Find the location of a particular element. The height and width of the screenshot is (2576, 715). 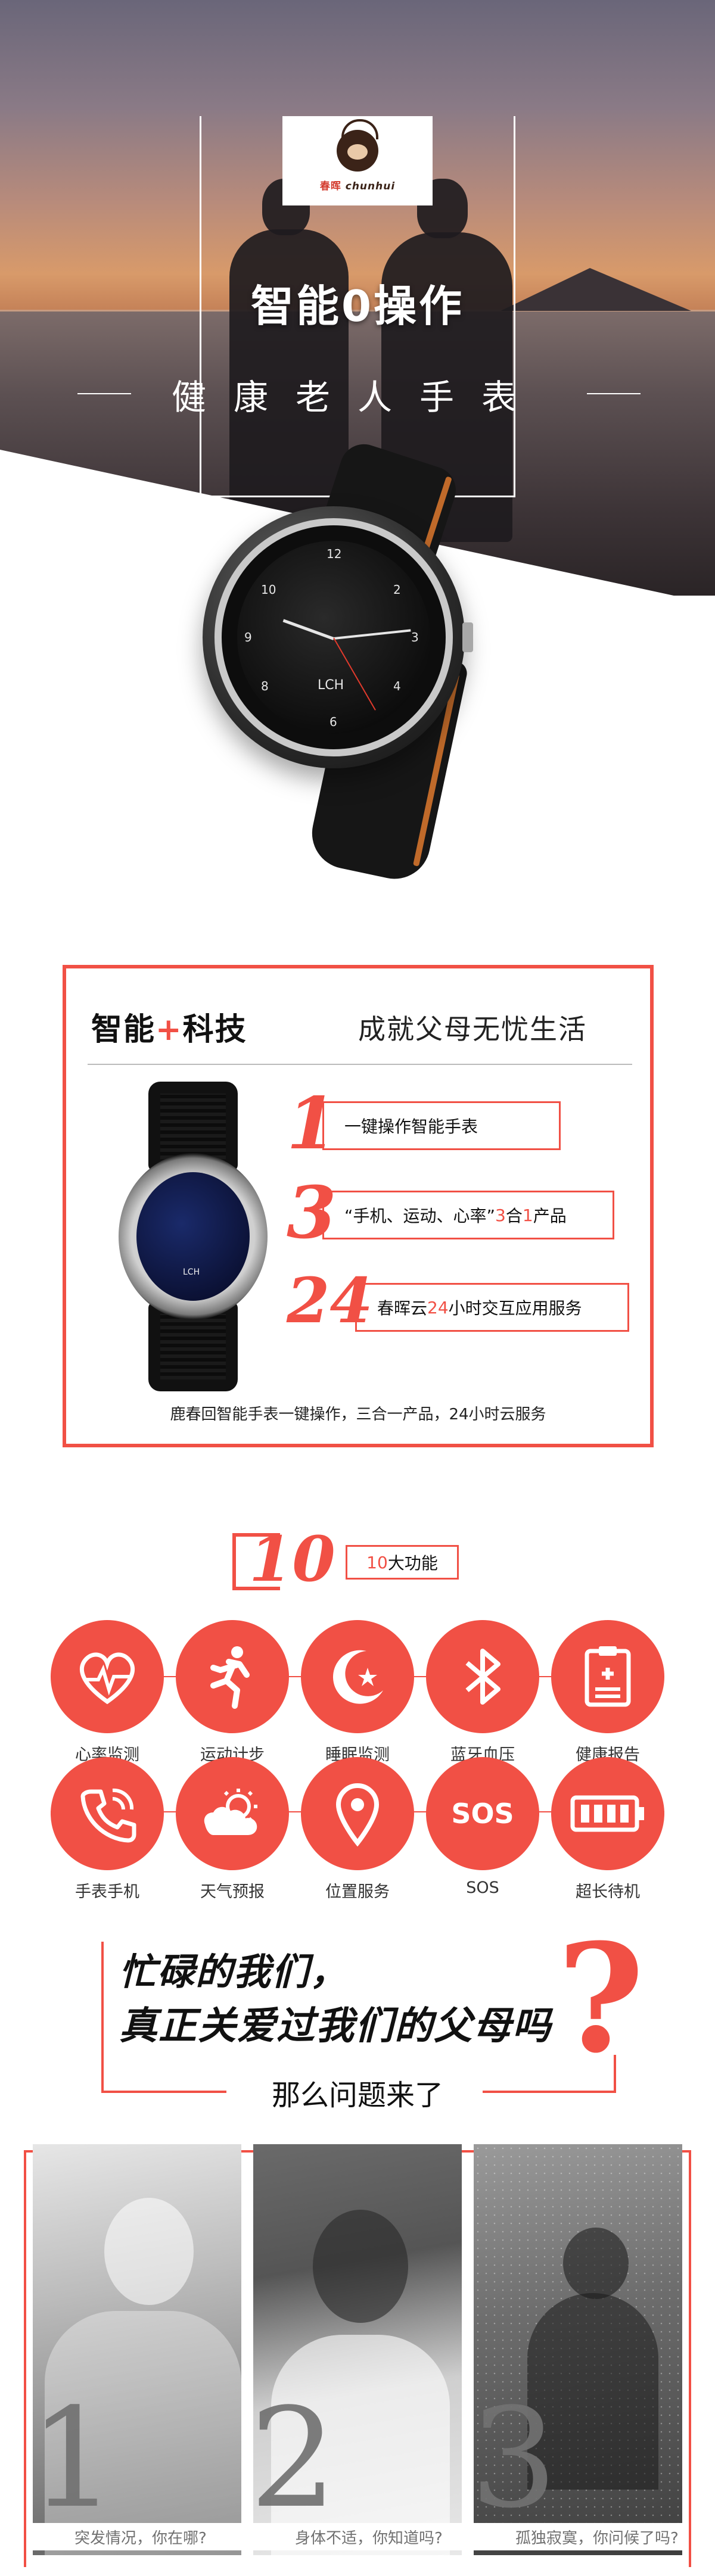

function-label: 超长待机 is located at coordinates (608, 1892).